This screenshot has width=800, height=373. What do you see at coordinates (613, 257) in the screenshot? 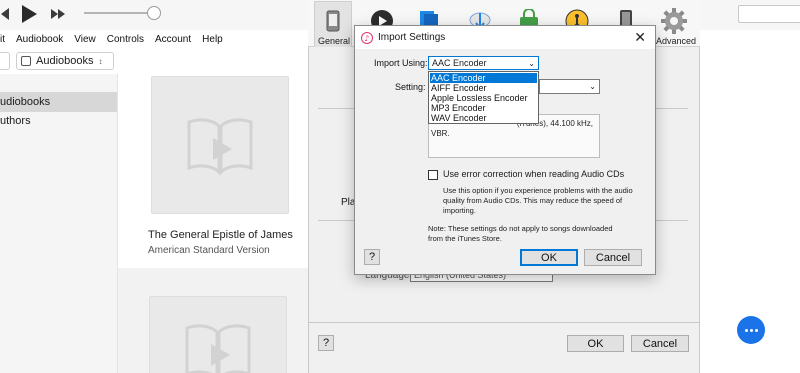
I see `dialog-cancel-button: Cancel` at bounding box center [613, 257].